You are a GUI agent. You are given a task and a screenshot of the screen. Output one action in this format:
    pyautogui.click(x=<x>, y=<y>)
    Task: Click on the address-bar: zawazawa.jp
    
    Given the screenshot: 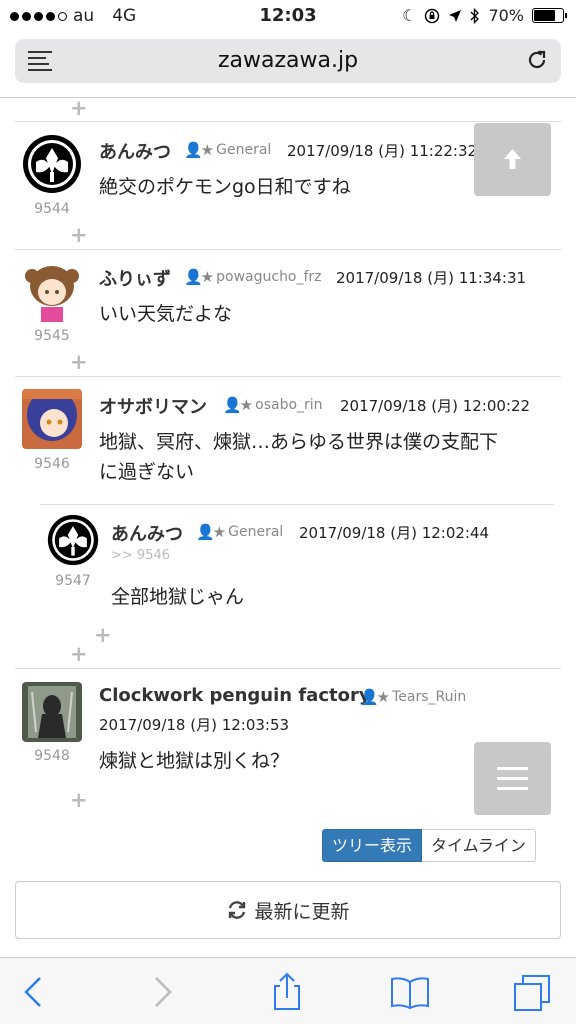 What is the action you would take?
    pyautogui.click(x=288, y=61)
    